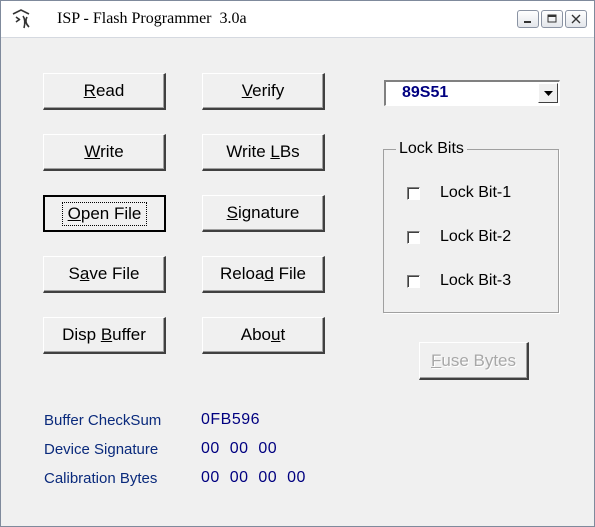  I want to click on disp-buffer-button: Disp Buffer, so click(104, 335).